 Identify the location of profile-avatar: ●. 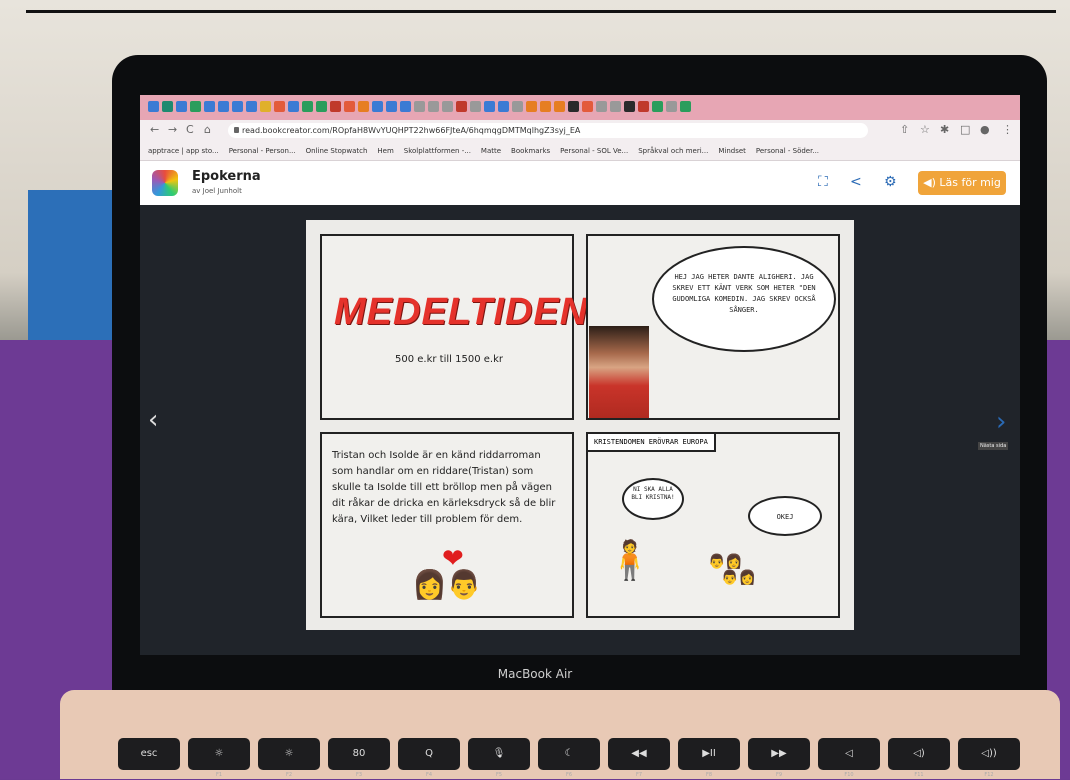
(985, 129).